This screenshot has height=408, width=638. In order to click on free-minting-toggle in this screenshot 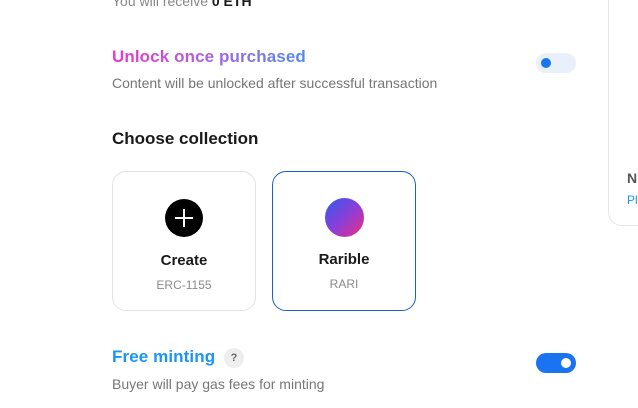, I will do `click(556, 363)`.